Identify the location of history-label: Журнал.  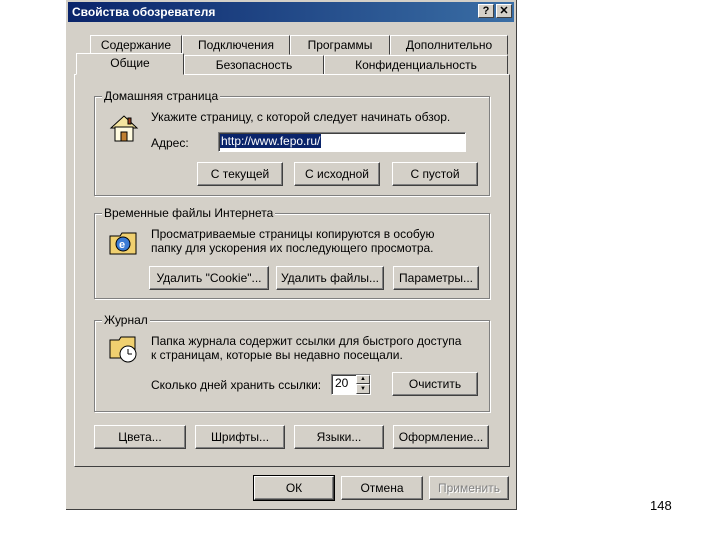
(126, 320).